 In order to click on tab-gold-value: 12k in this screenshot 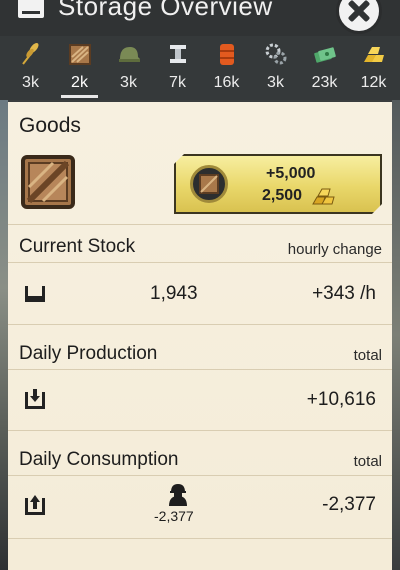, I will do `click(373, 82)`.